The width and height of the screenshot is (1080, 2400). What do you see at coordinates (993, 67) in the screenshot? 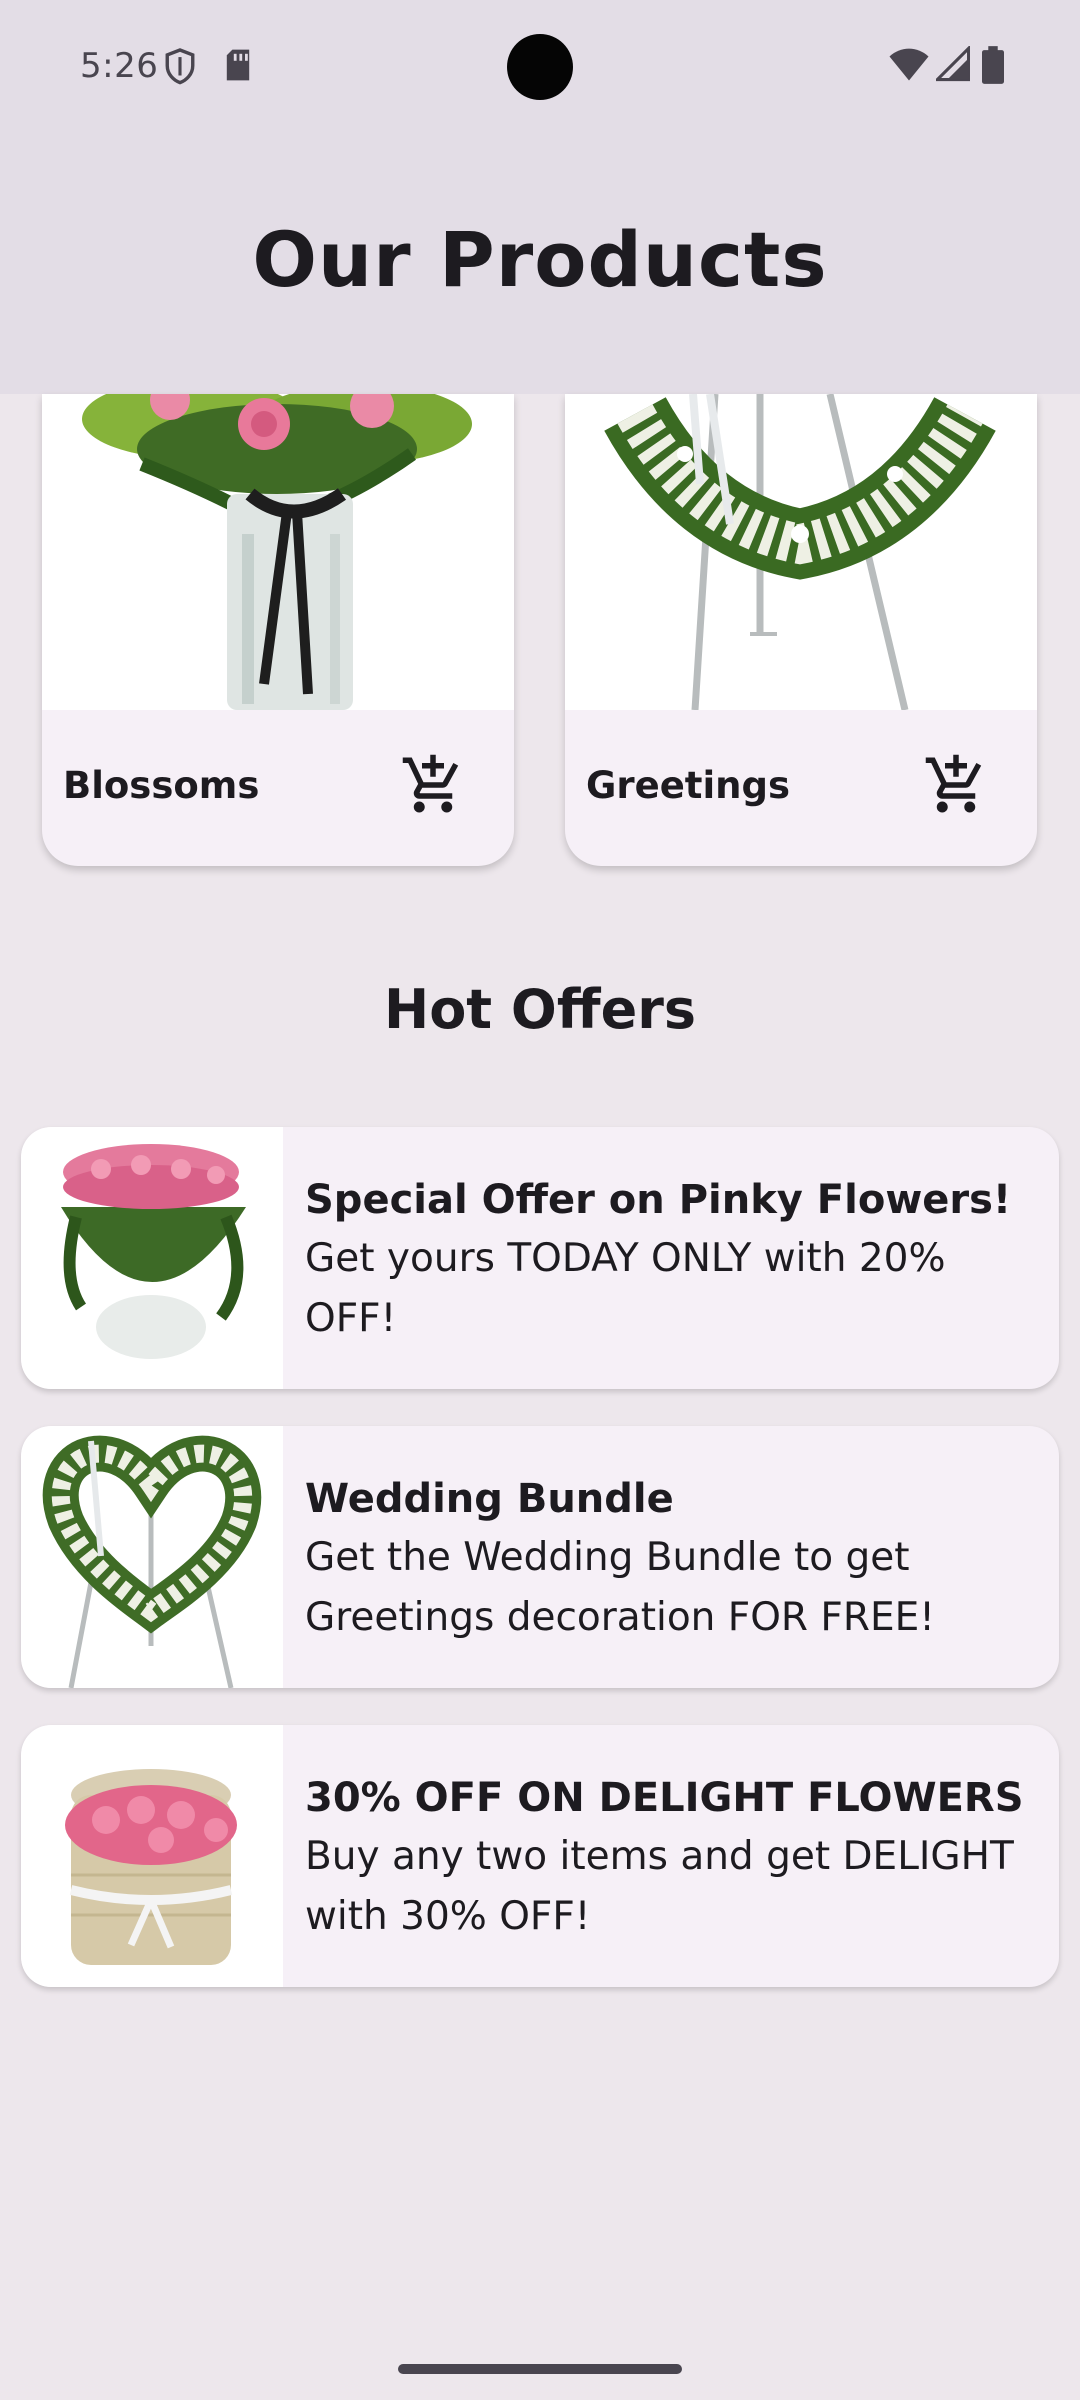
I see `battery-icon` at bounding box center [993, 67].